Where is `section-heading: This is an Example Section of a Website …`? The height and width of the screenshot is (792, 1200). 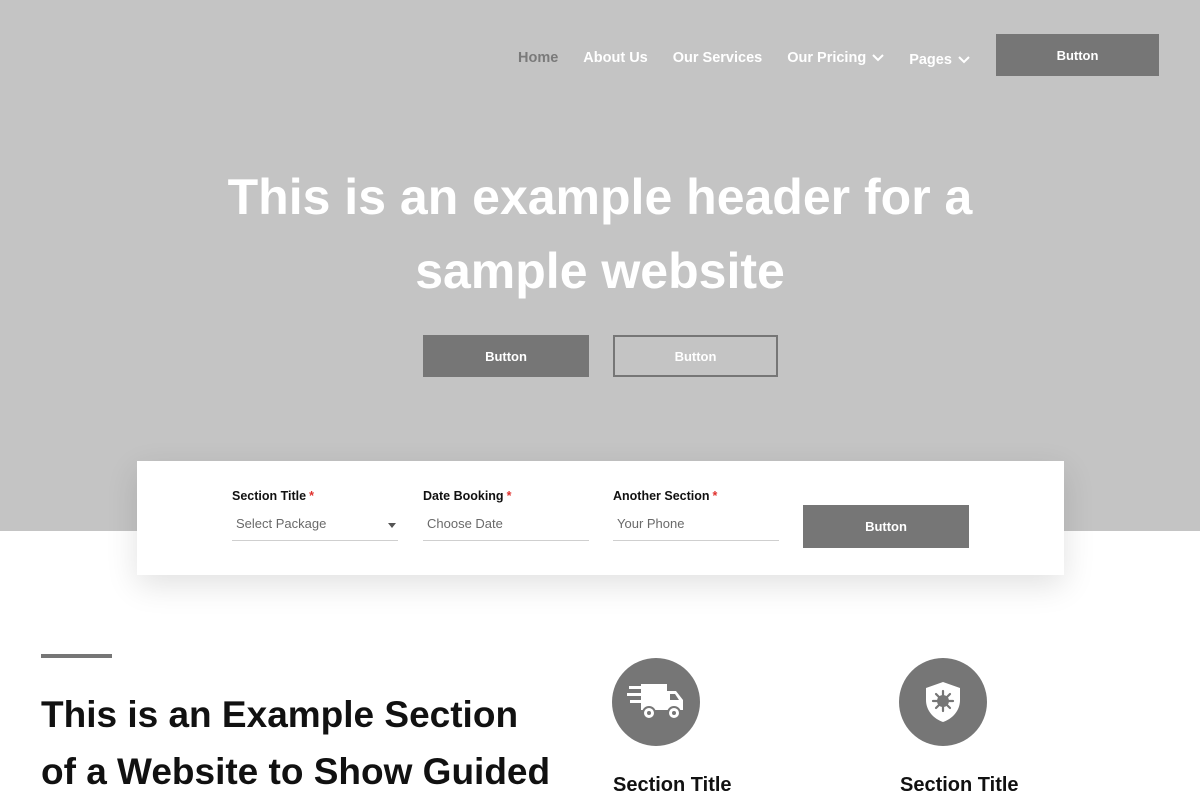 section-heading: This is an Example Section of a Website … is located at coordinates (296, 743).